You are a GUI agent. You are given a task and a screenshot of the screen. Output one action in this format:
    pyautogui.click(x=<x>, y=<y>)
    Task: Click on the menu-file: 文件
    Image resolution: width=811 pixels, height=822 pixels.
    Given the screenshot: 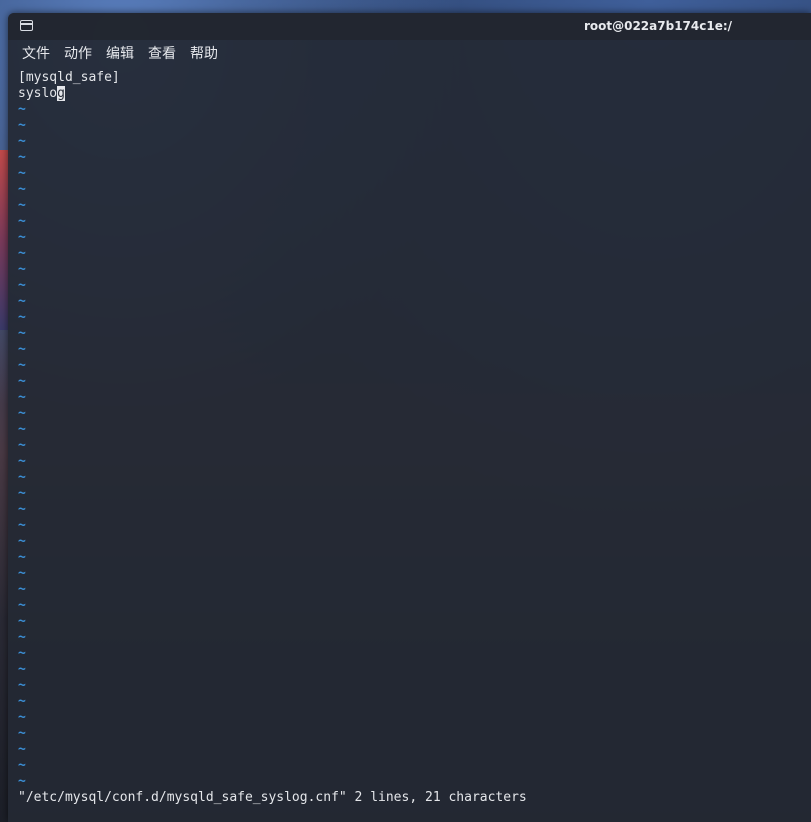 What is the action you would take?
    pyautogui.click(x=36, y=53)
    